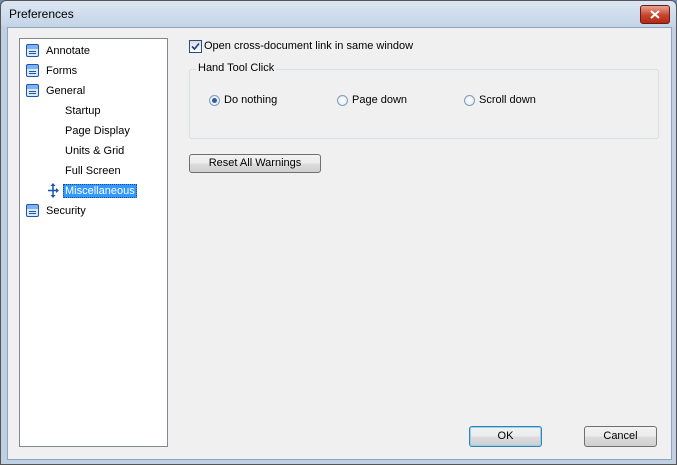  I want to click on tree-item-label: Forms, so click(62, 71).